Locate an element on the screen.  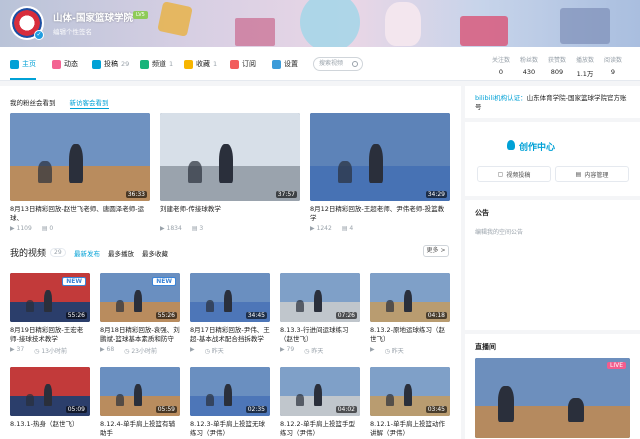
video-thumbnail: 04:18 is located at coordinates (410, 297).